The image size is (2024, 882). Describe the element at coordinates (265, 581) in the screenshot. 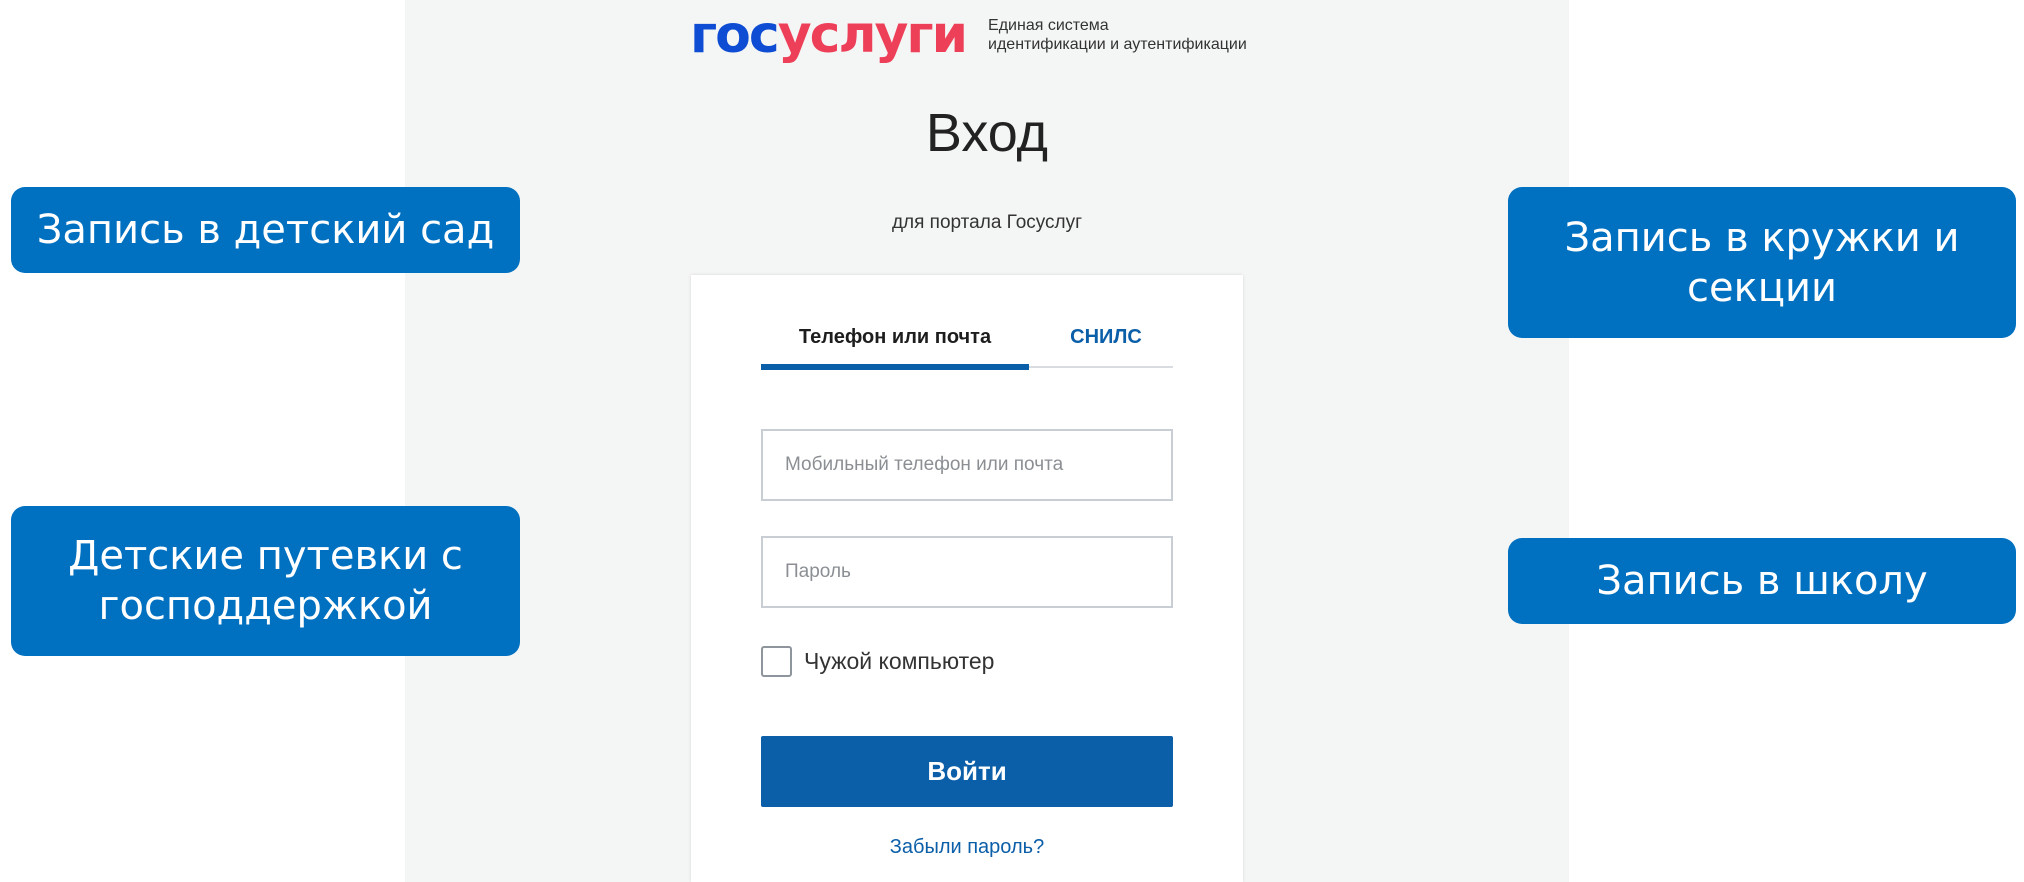

I see `callout-vouchers: Детские путевки с господдержкой` at that location.